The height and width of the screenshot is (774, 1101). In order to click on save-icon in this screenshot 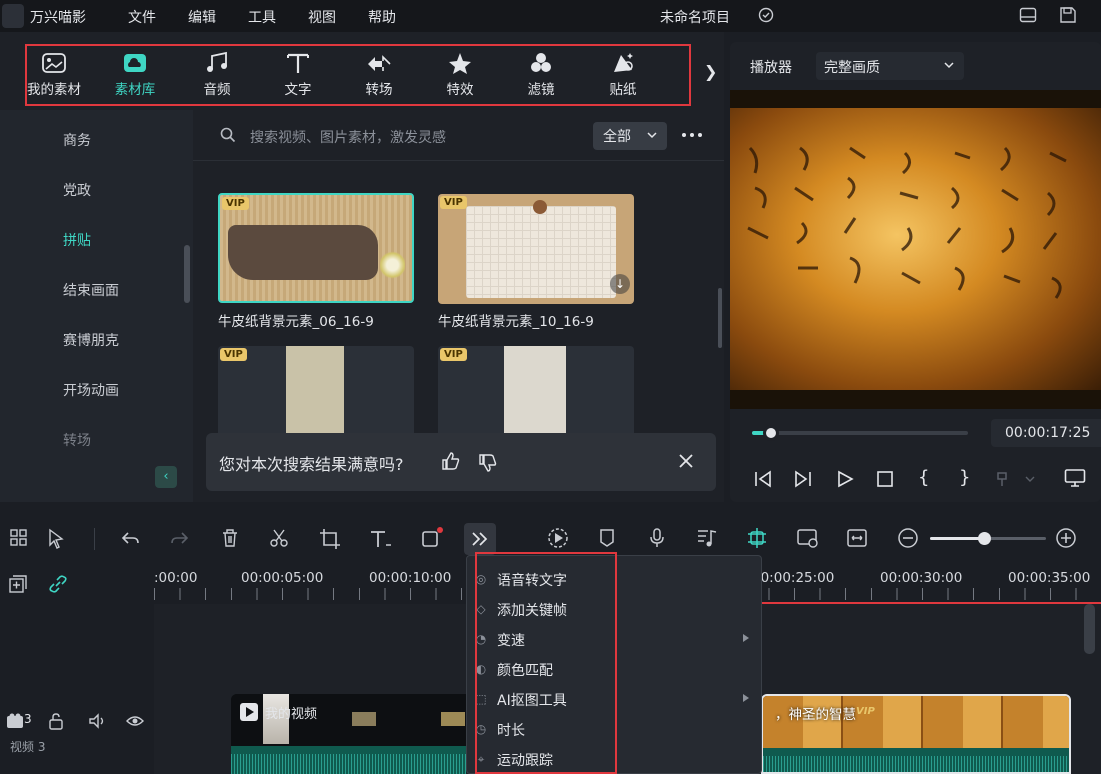, I will do `click(1068, 15)`.